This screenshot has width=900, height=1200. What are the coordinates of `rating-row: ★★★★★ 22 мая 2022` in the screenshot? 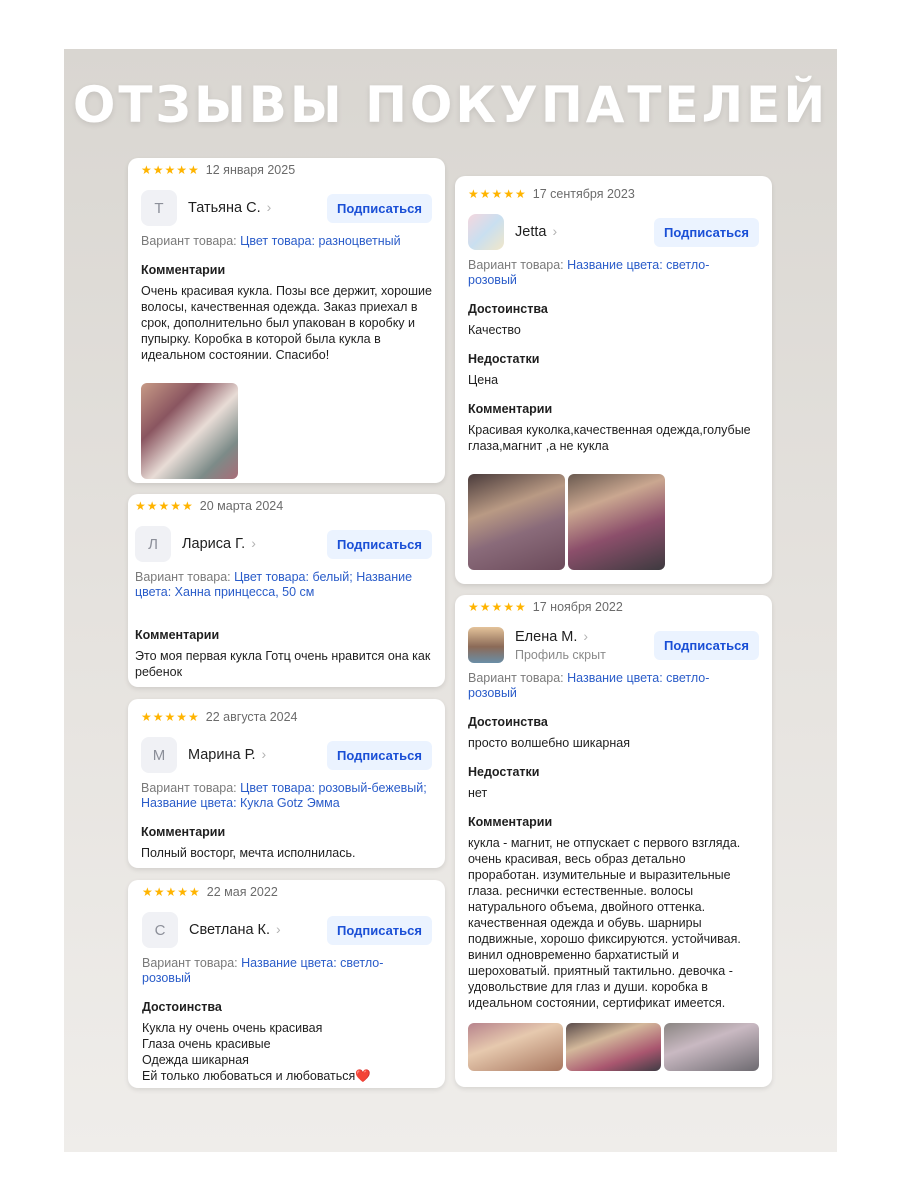 It's located at (287, 892).